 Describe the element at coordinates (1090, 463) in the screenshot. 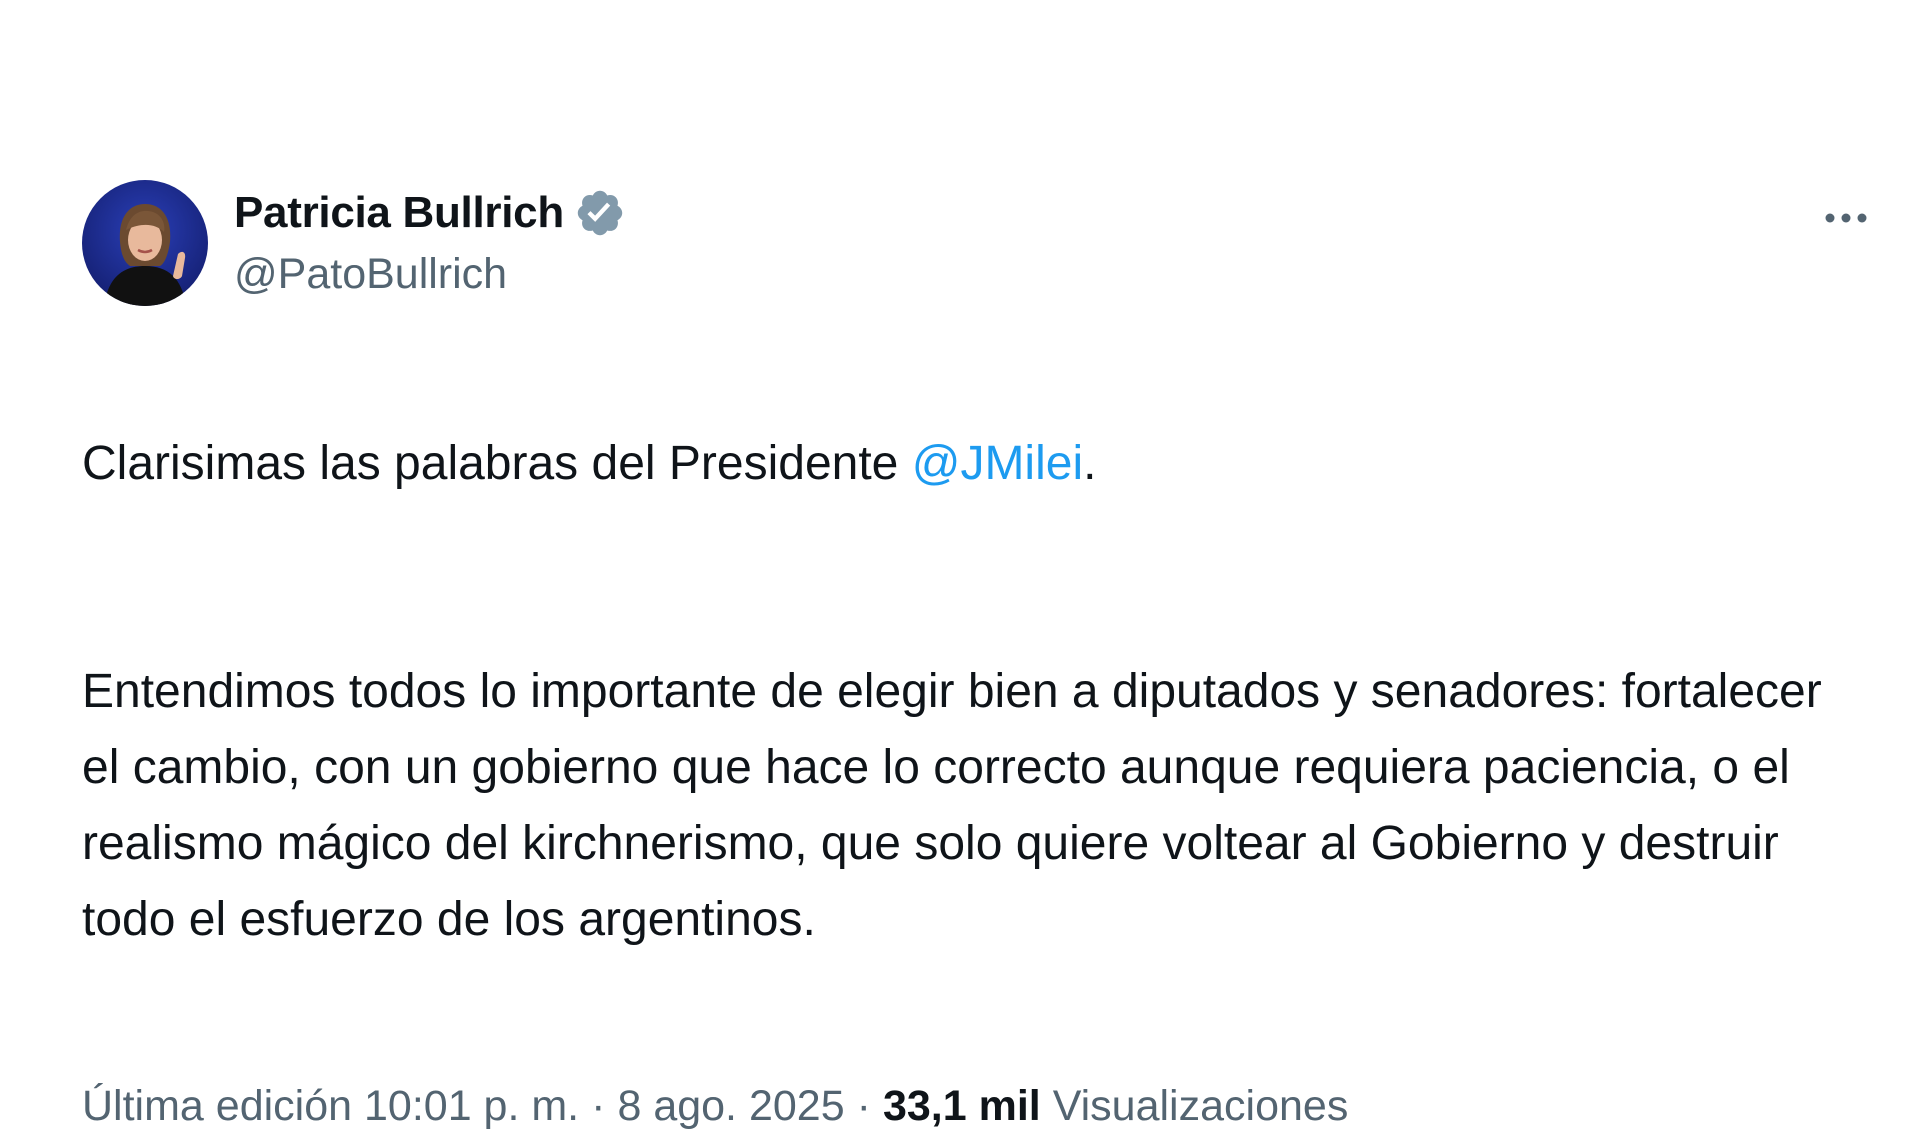

I see `tweet-text-after-mention: .` at that location.